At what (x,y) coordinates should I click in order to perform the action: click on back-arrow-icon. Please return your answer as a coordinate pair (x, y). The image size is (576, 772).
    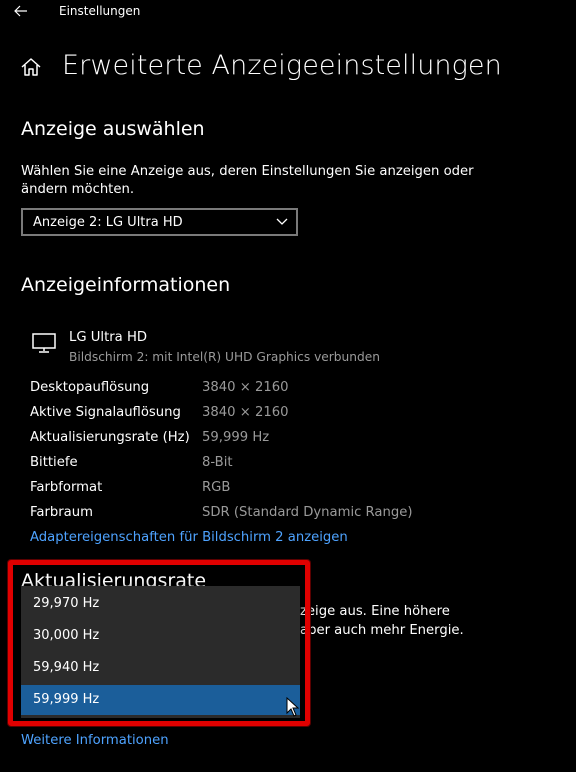
    Looking at the image, I should click on (21, 11).